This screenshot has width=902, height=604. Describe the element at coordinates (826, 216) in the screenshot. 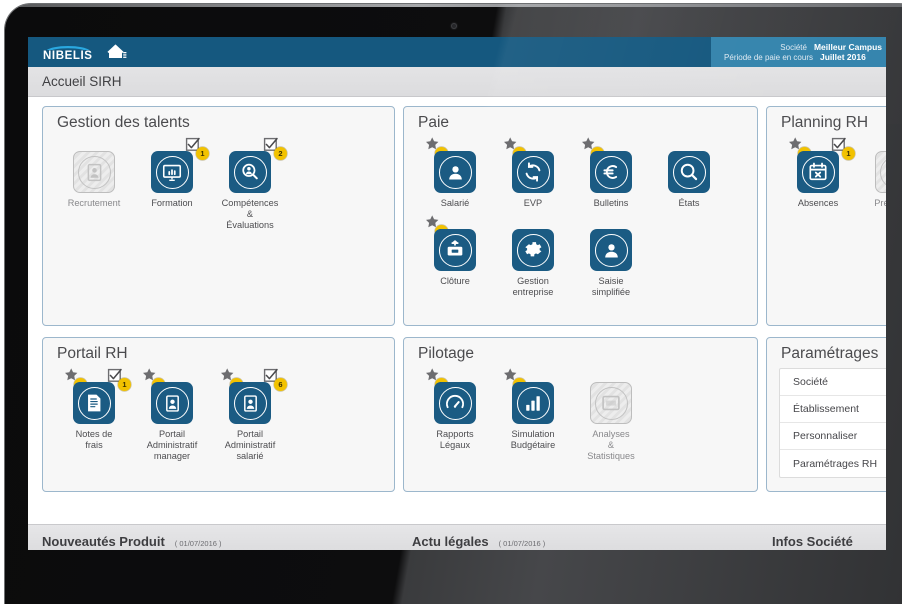

I see `panel-planning-rh: Planning RH 31Absences Présences` at that location.